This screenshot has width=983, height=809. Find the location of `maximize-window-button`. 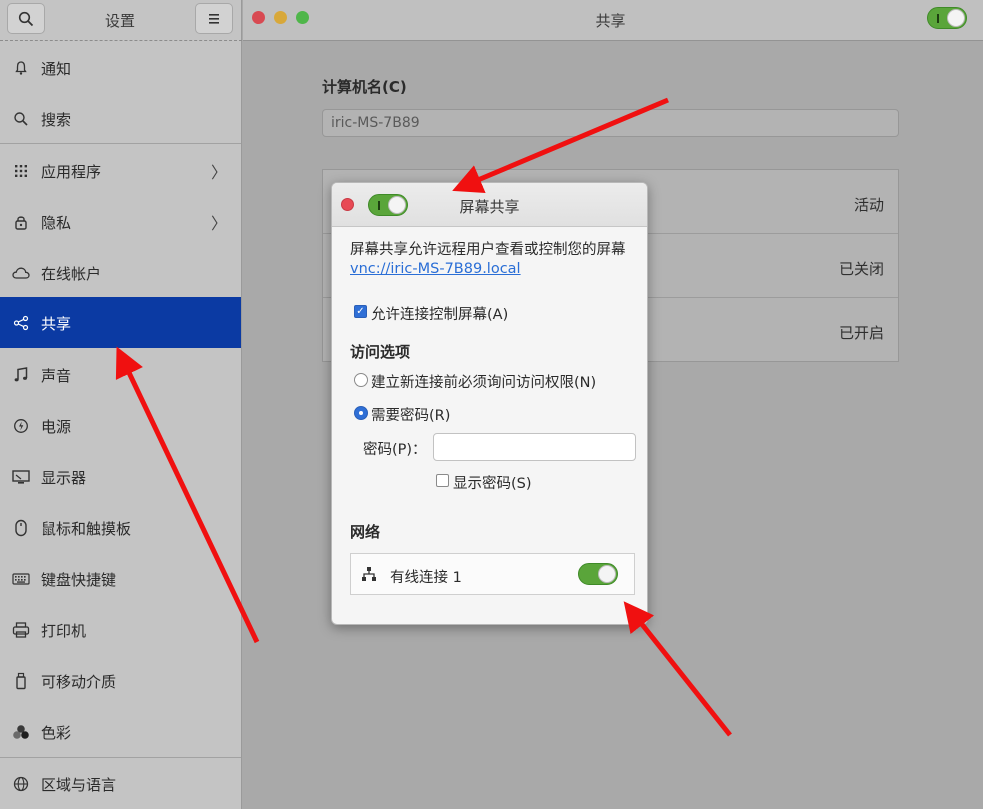

maximize-window-button is located at coordinates (302, 17).